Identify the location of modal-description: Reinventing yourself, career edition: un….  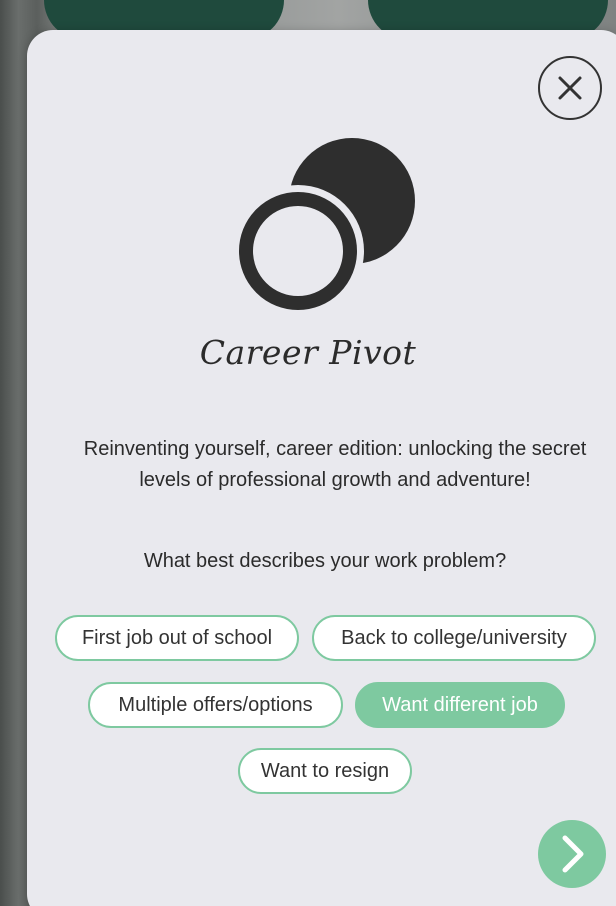
(335, 464).